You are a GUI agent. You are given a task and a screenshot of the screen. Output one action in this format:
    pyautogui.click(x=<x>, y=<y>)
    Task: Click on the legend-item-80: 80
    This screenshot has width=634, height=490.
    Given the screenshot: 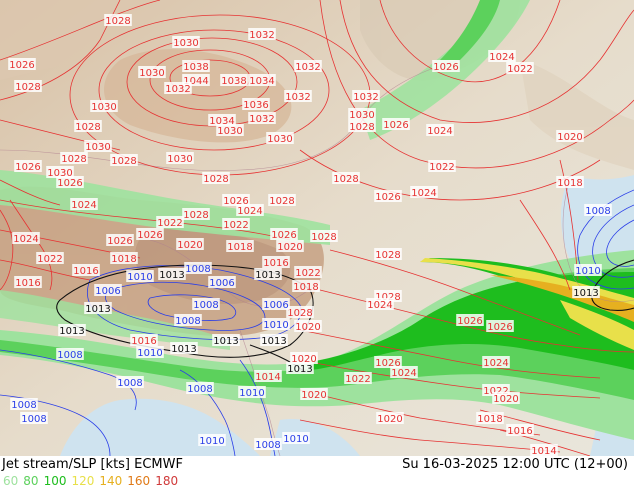 What is the action you would take?
    pyautogui.click(x=31, y=481)
    